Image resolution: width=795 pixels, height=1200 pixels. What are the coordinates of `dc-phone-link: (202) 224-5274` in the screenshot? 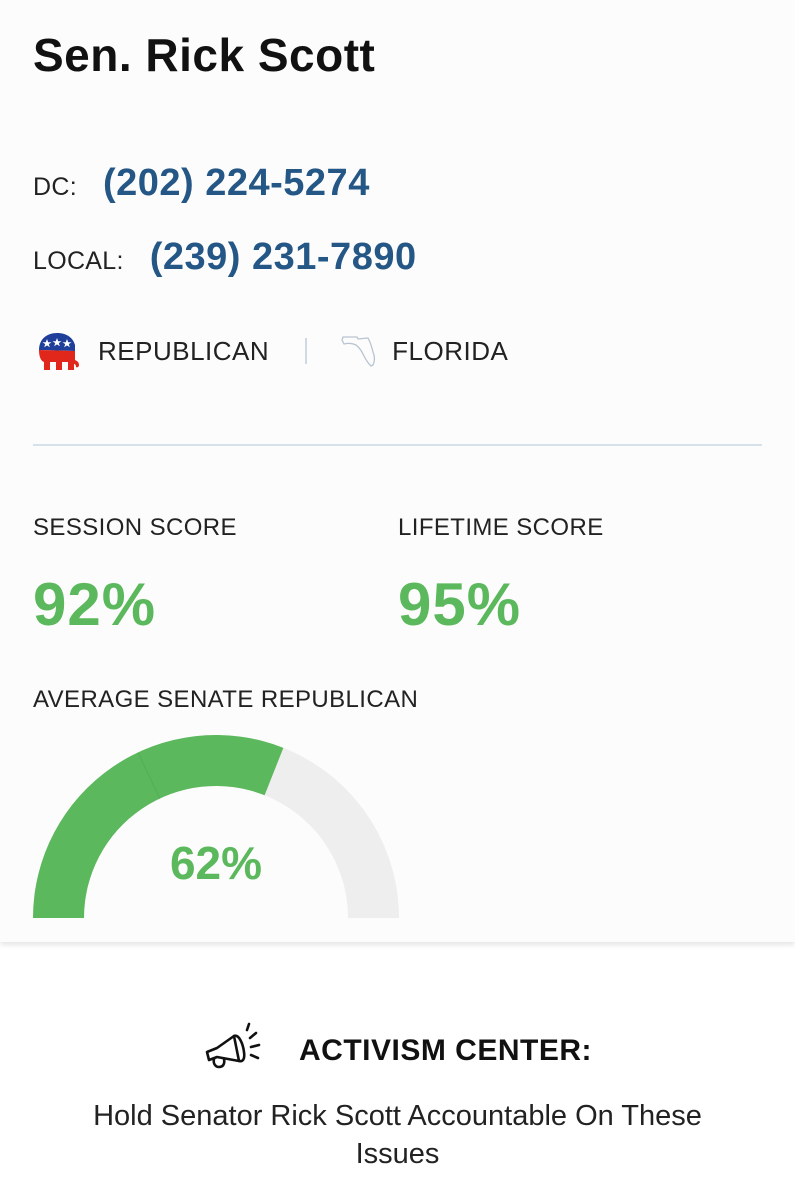 It's located at (236, 183).